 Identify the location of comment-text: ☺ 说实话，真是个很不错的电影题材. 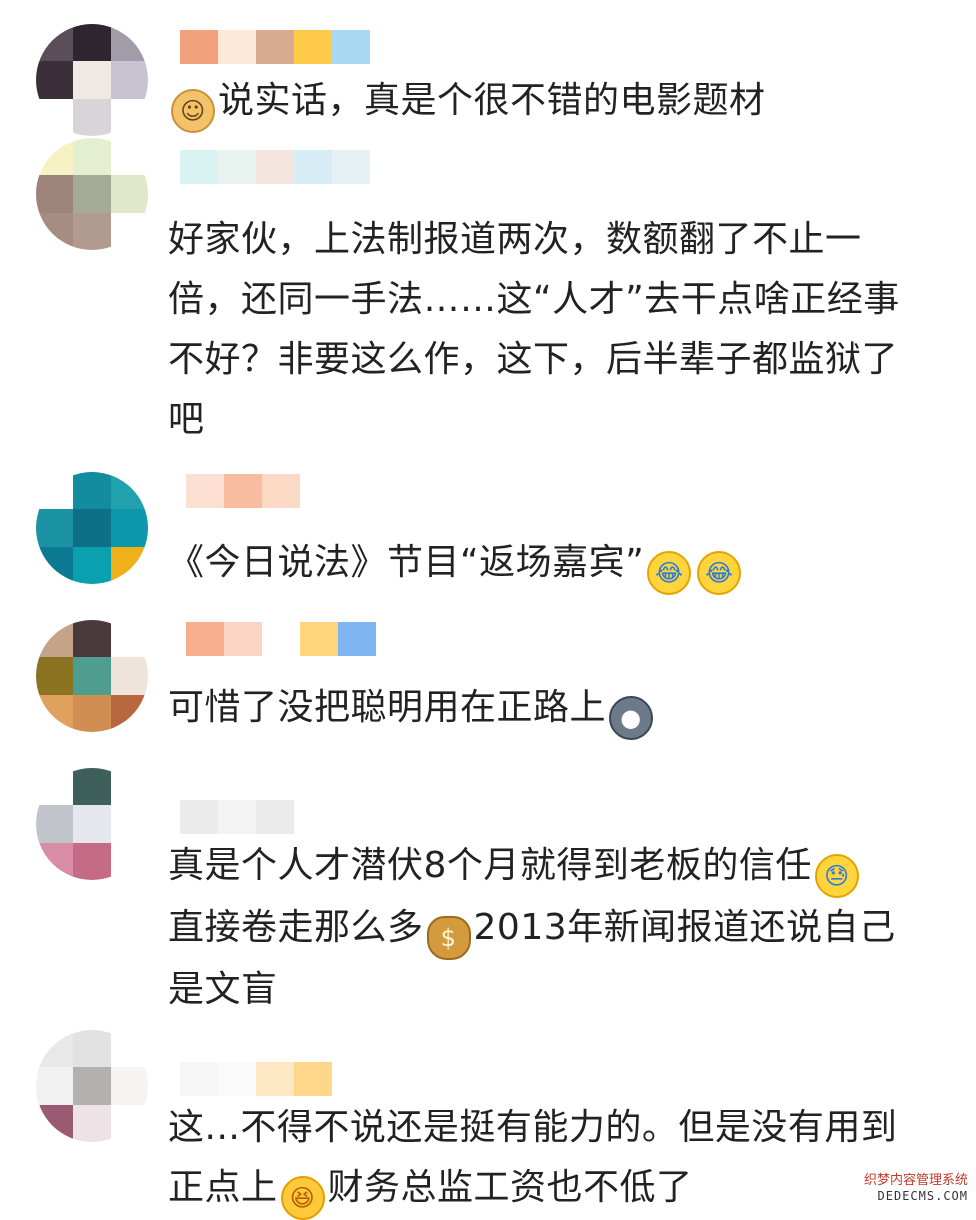
(568, 102).